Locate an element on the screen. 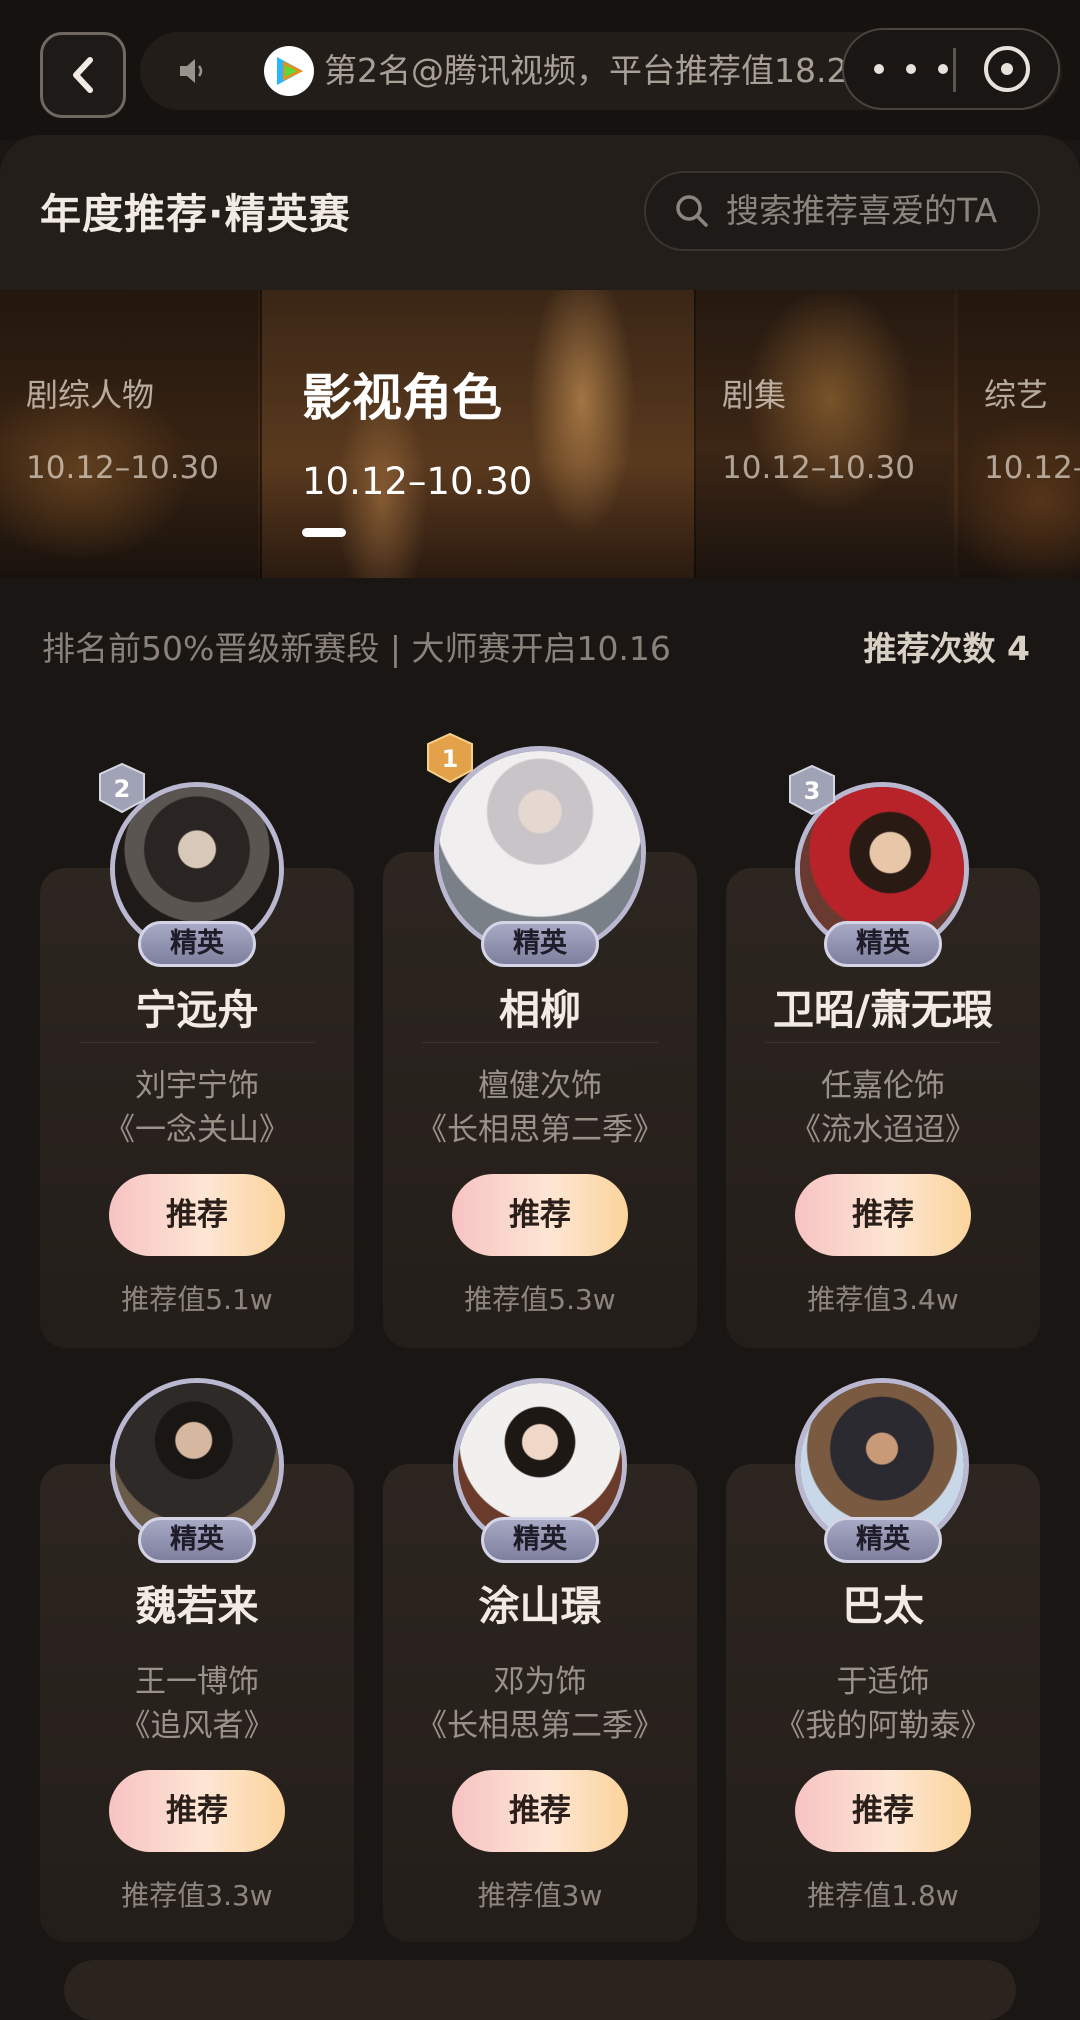 This screenshot has width=1080, height=2020. show-title: 《追风者》 is located at coordinates (197, 1726).